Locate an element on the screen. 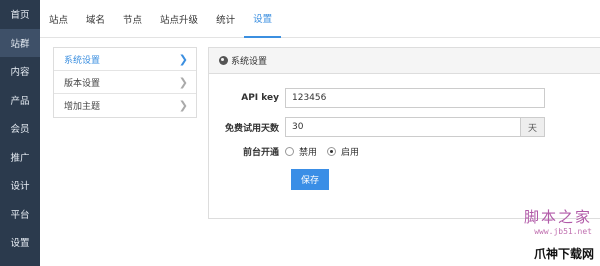 The width and height of the screenshot is (600, 266). tab-site-upgrade: 站点升级 is located at coordinates (179, 19).